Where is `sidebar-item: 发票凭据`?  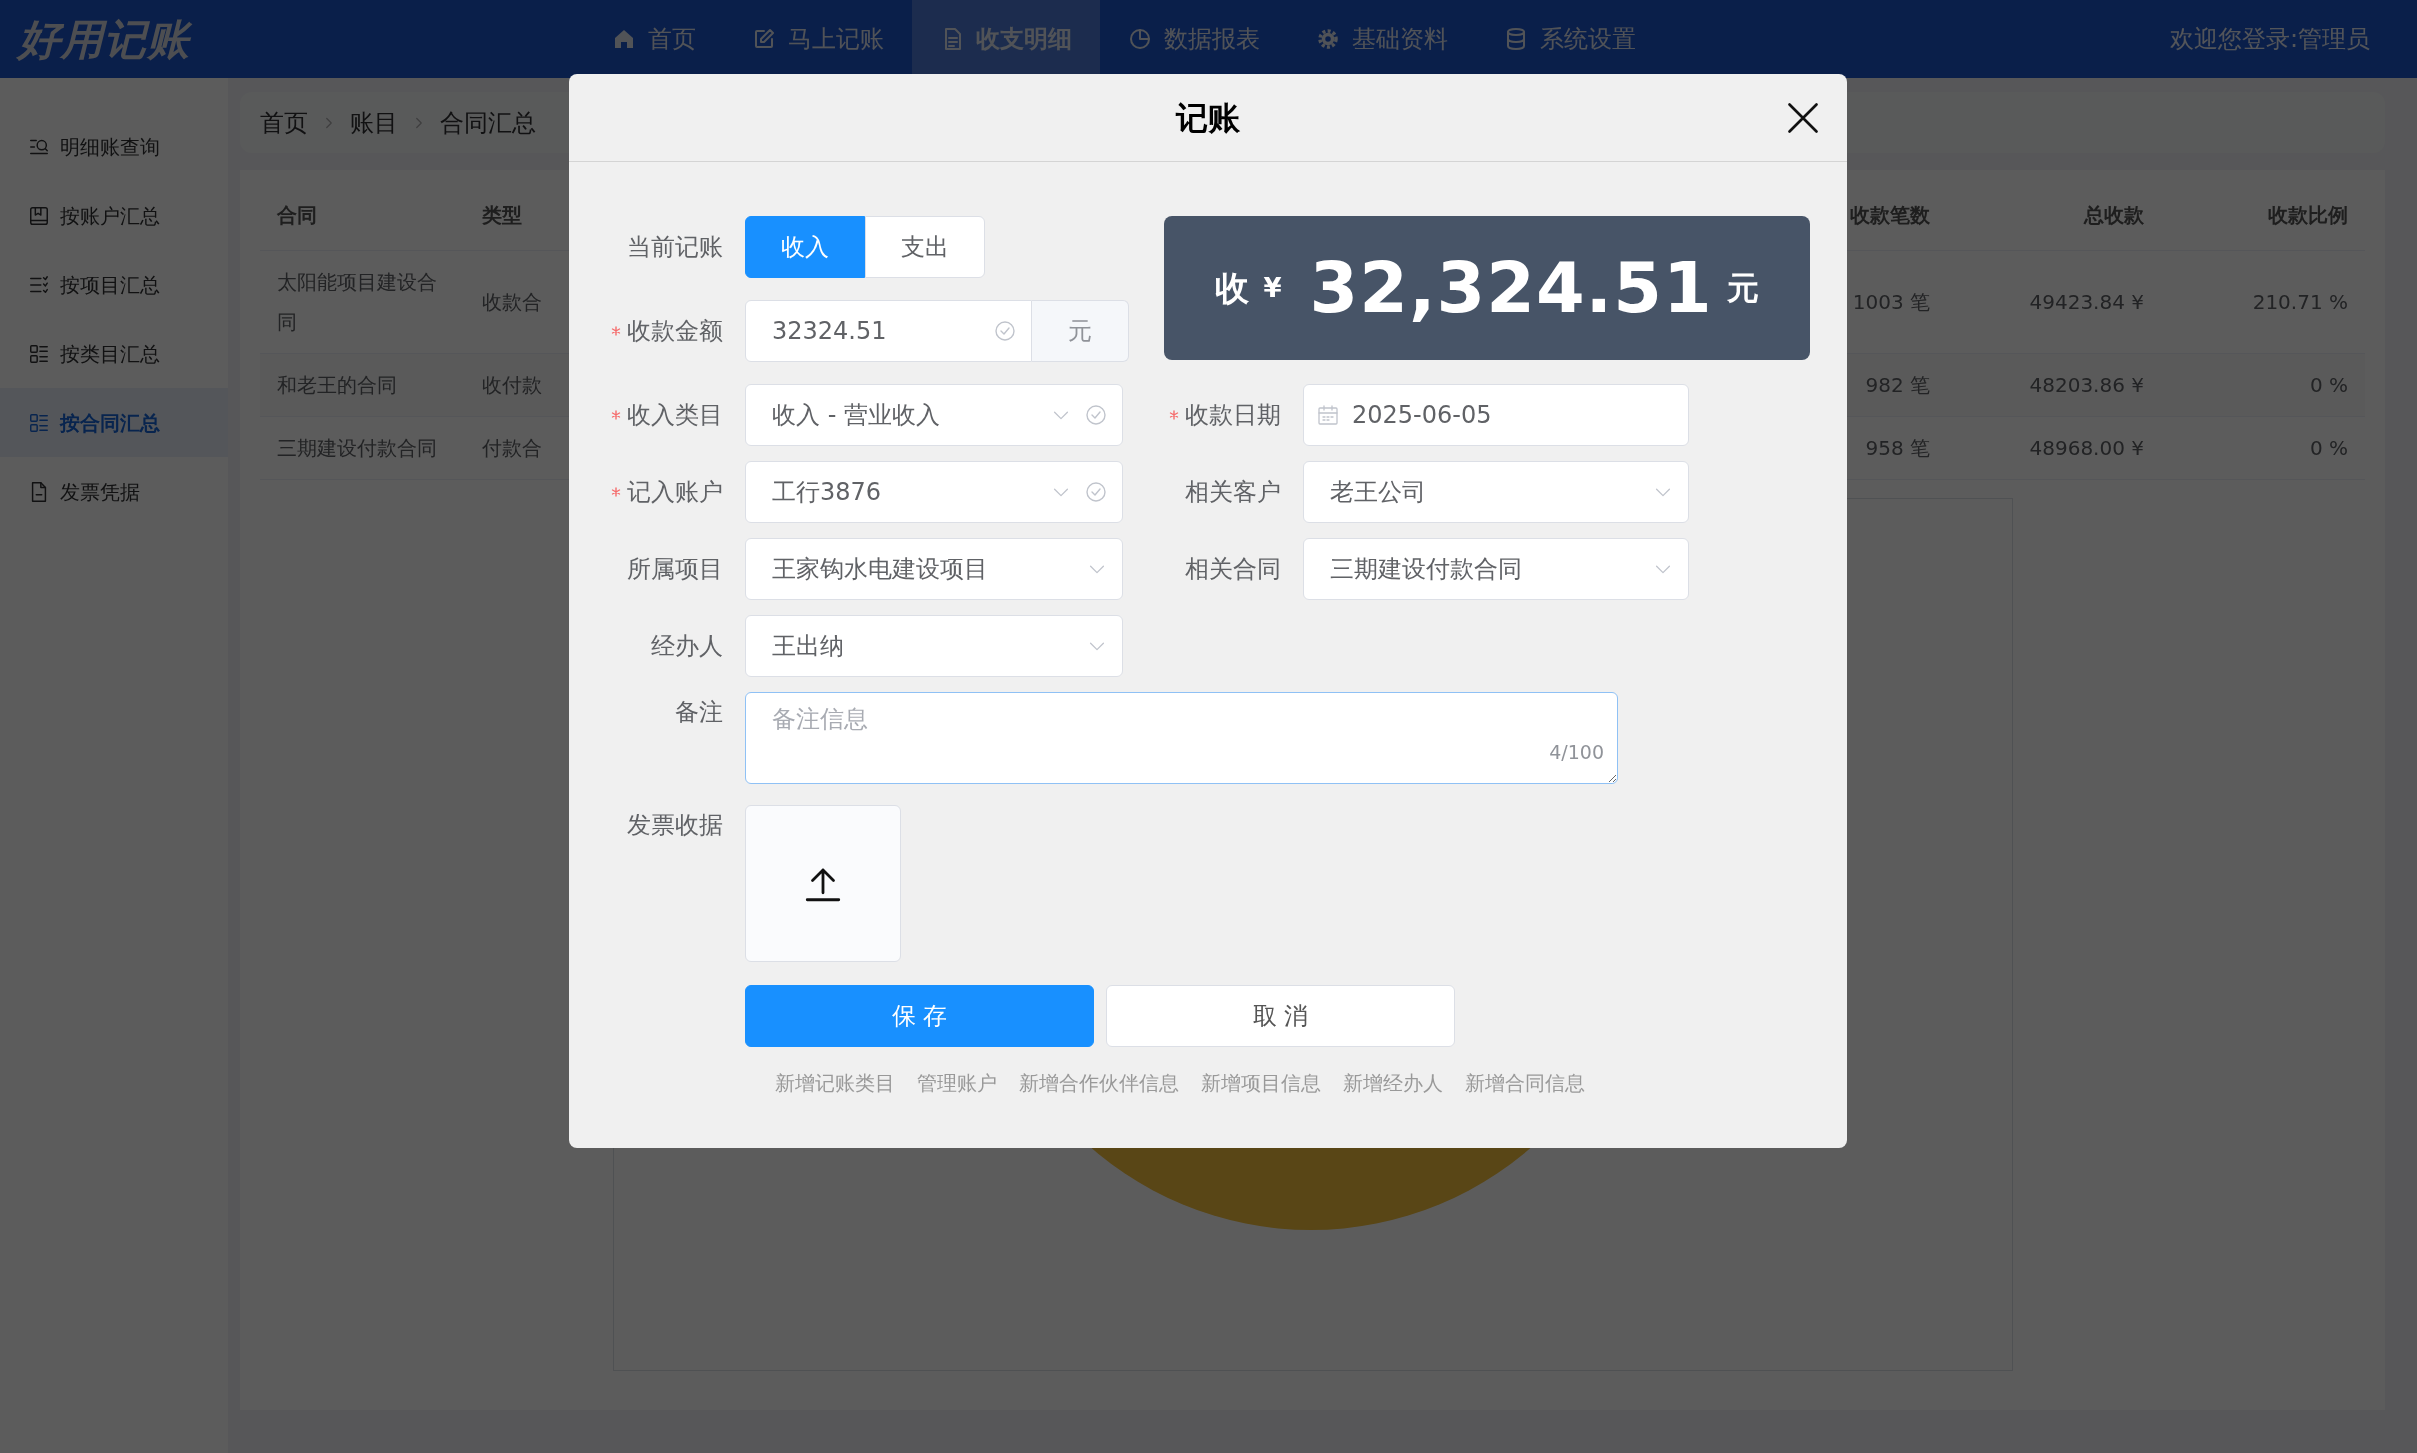 sidebar-item: 发票凭据 is located at coordinates (114, 491).